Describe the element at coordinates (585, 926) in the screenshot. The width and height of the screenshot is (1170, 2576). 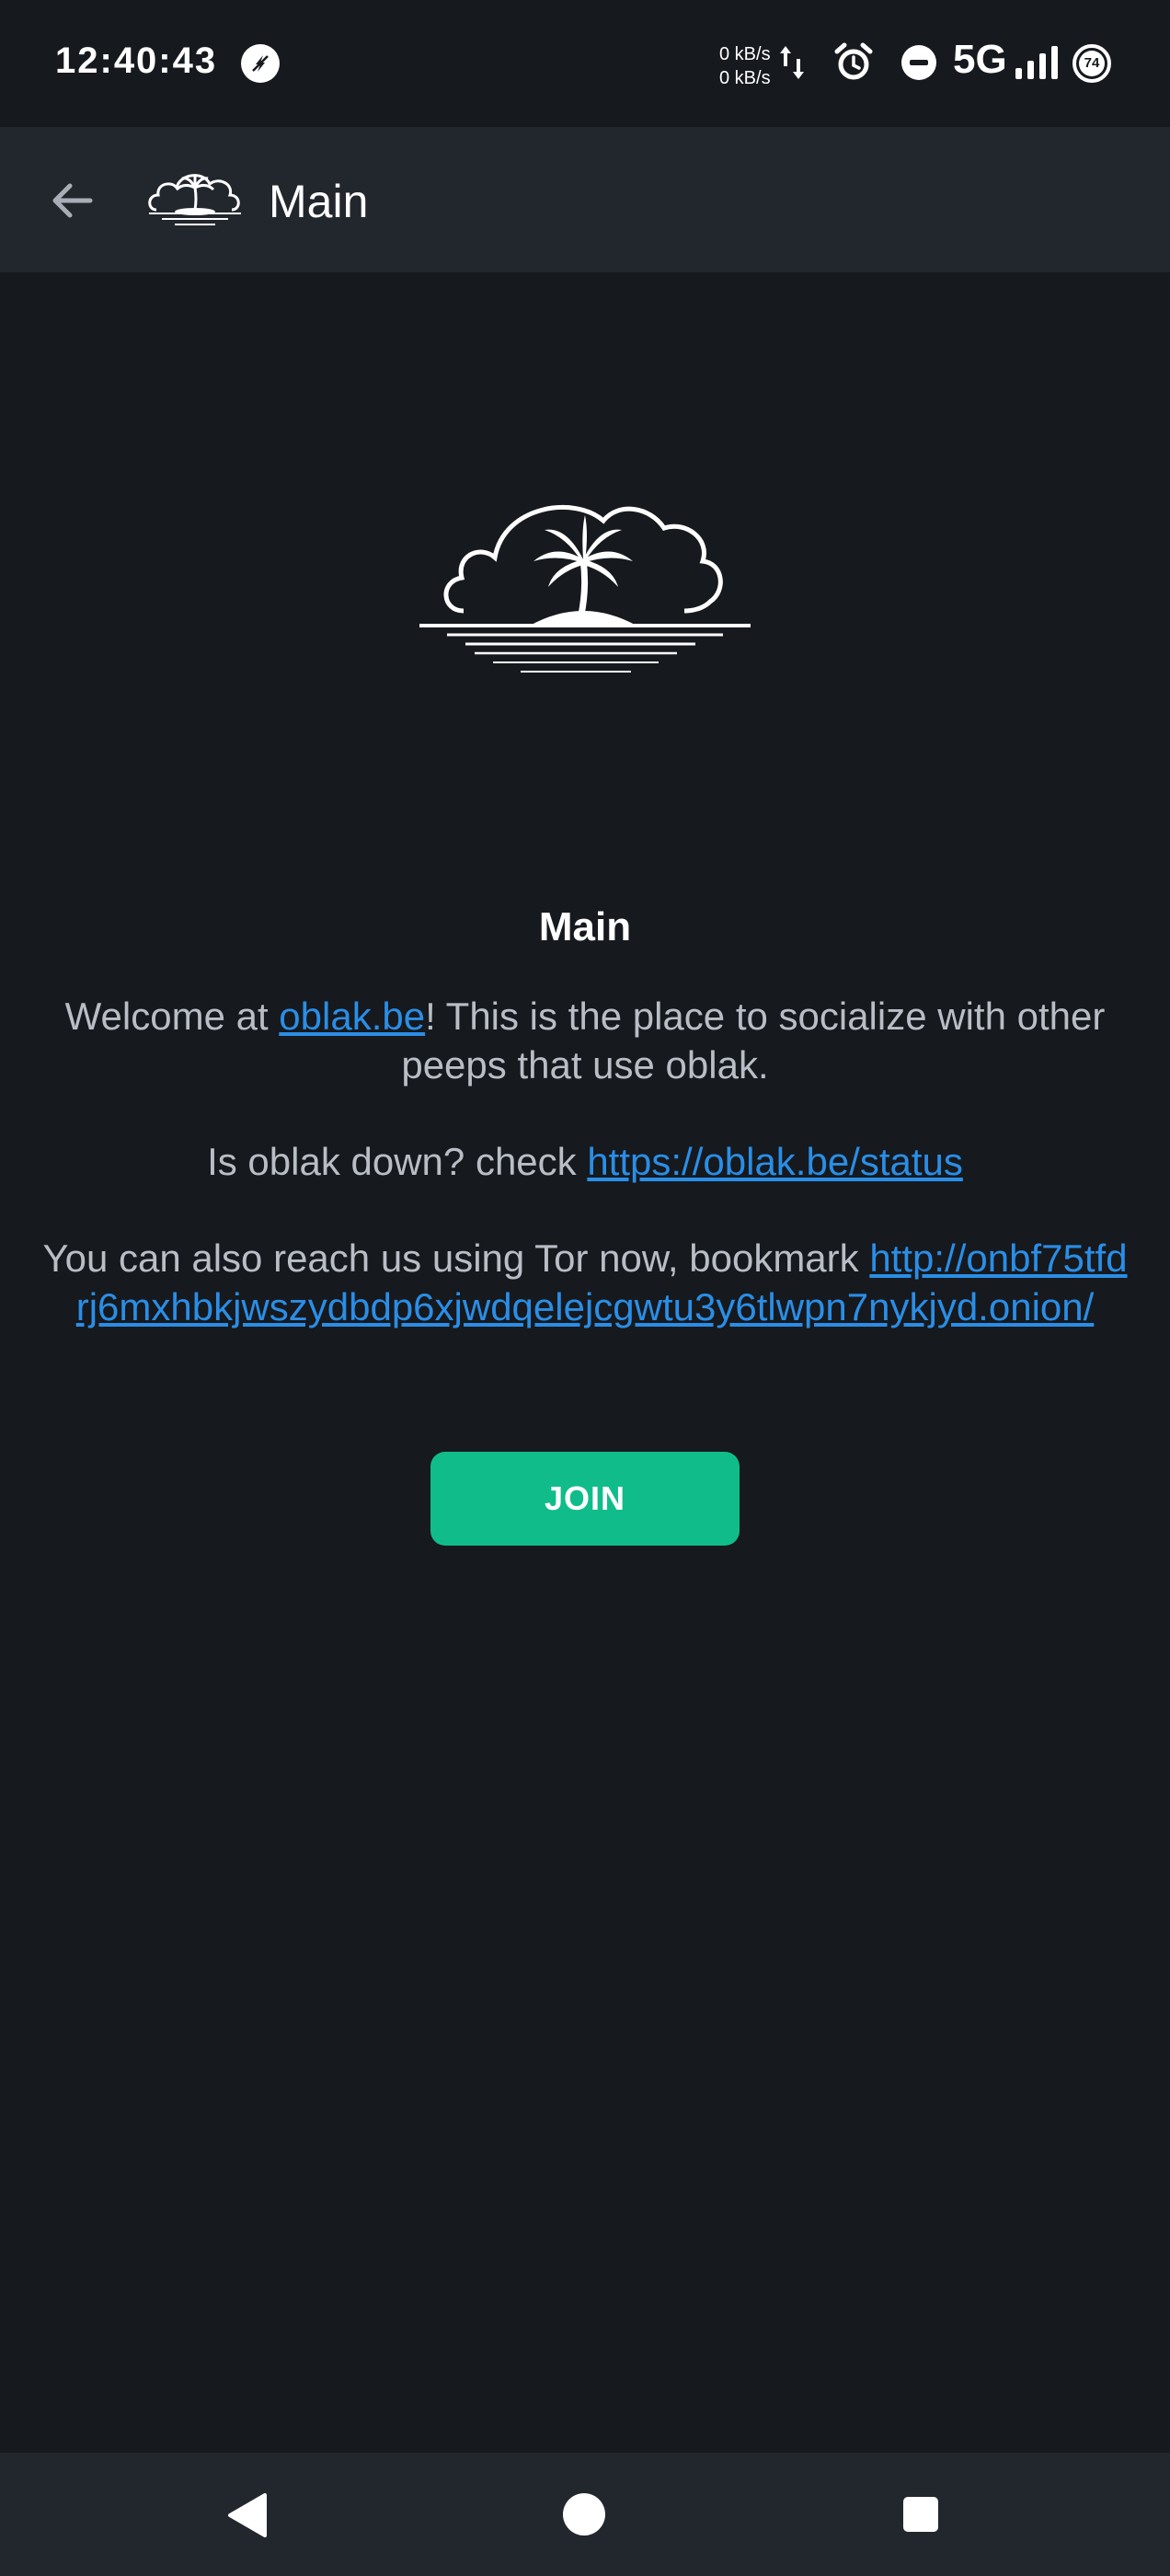
I see `page-heading: Main` at that location.